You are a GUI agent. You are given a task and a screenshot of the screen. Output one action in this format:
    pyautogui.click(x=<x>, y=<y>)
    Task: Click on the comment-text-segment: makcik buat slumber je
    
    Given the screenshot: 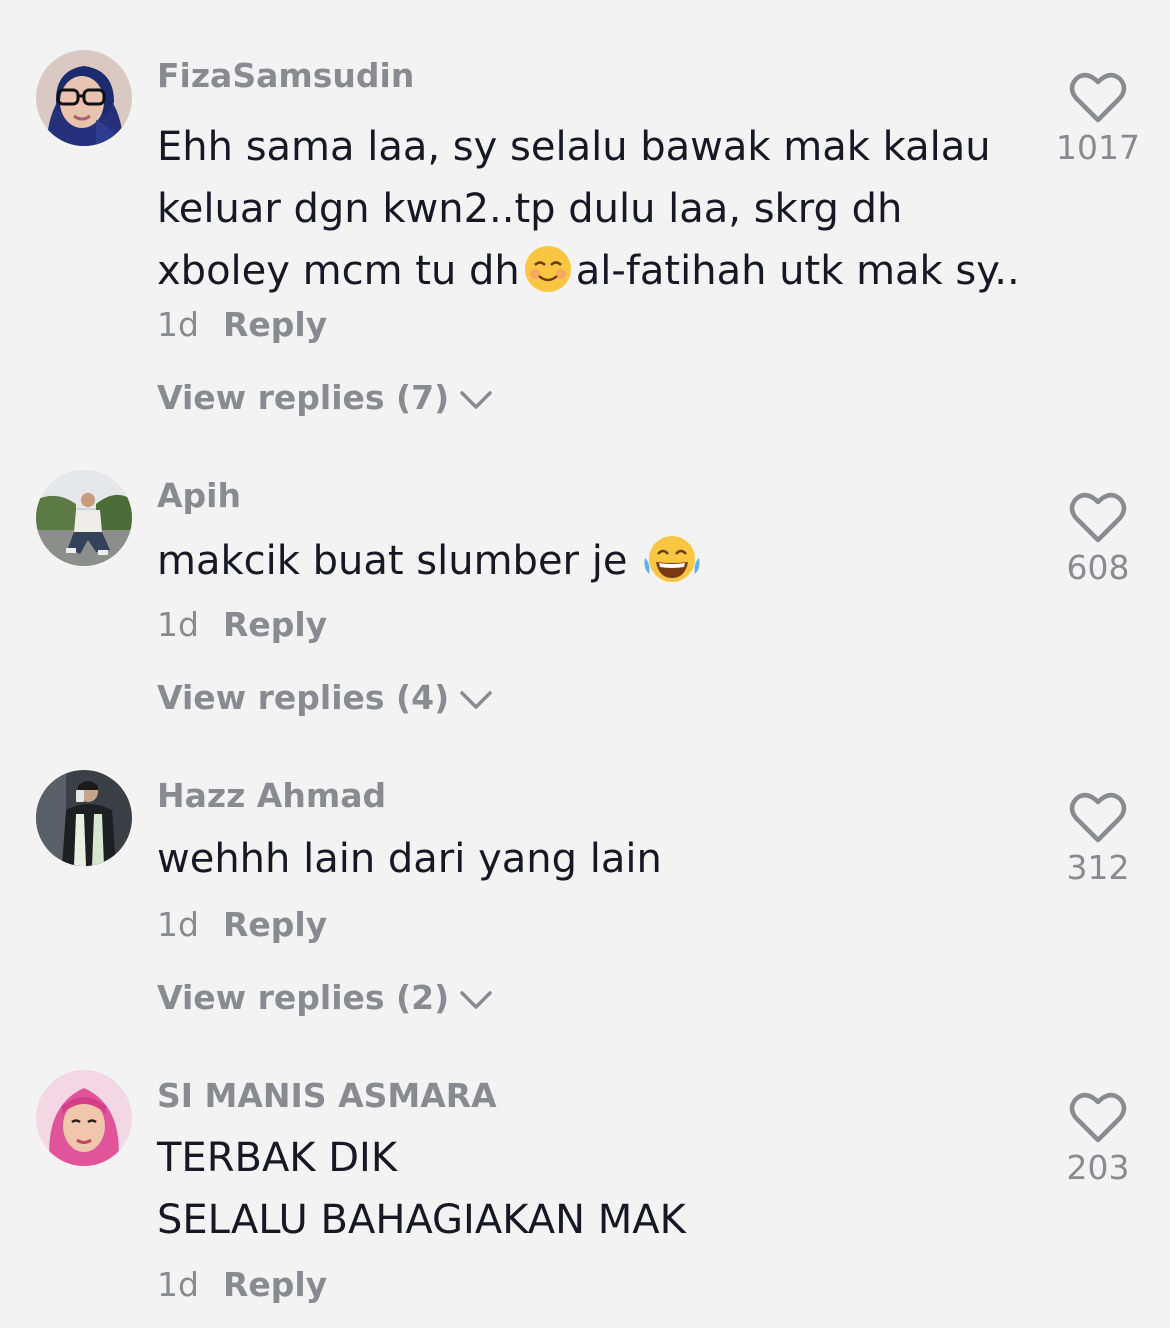 What is the action you would take?
    pyautogui.click(x=392, y=561)
    